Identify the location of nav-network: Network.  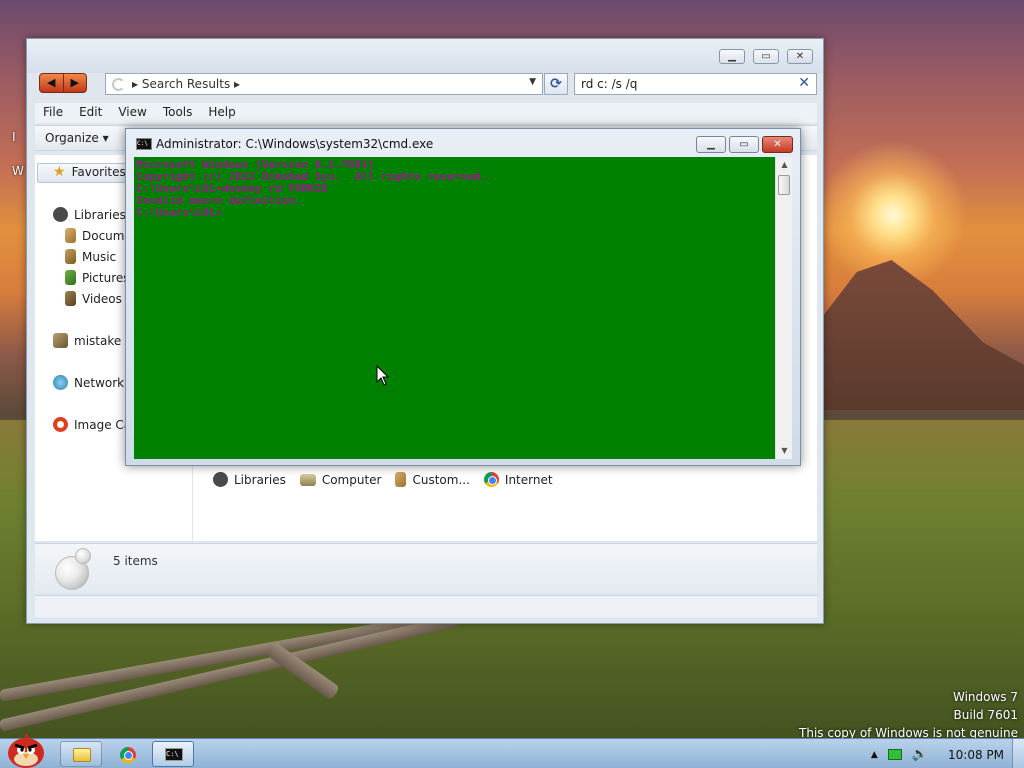
(88, 382).